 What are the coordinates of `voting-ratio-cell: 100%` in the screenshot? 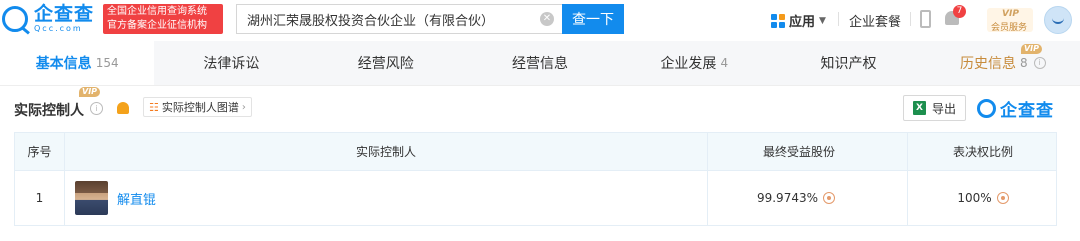 It's located at (983, 198).